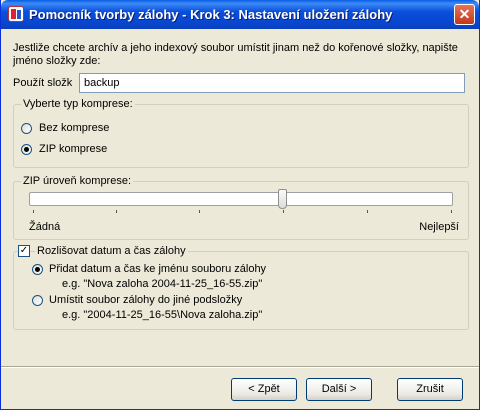 The image size is (480, 410). Describe the element at coordinates (37, 269) in the screenshot. I see `append-datetime-radio` at that location.